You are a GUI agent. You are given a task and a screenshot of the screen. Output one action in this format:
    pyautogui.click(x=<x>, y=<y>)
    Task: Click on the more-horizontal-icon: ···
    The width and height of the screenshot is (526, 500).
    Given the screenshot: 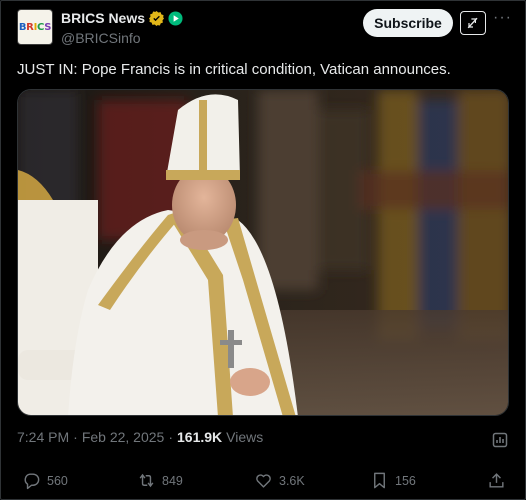 What is the action you would take?
    pyautogui.click(x=502, y=20)
    